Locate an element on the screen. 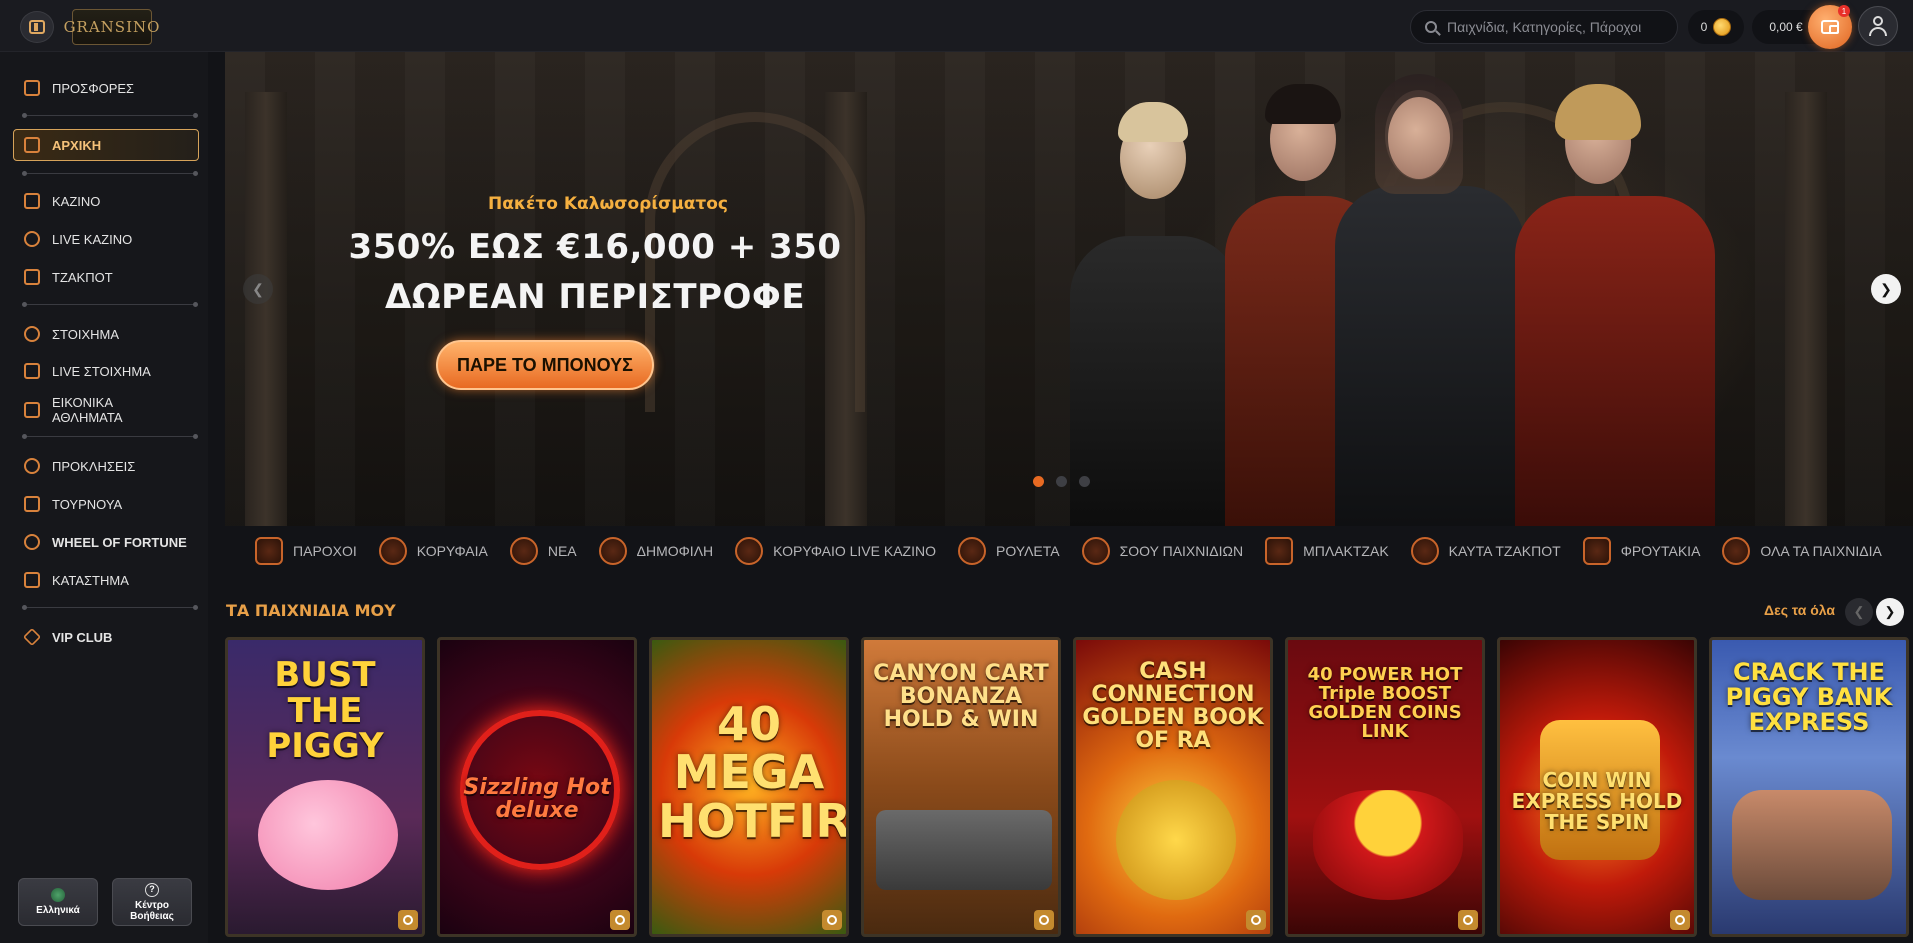 Image resolution: width=1913 pixels, height=943 pixels. sidebar-item-promotions: ΠΡΟΣΦΟΡΕΣ is located at coordinates (106, 88).